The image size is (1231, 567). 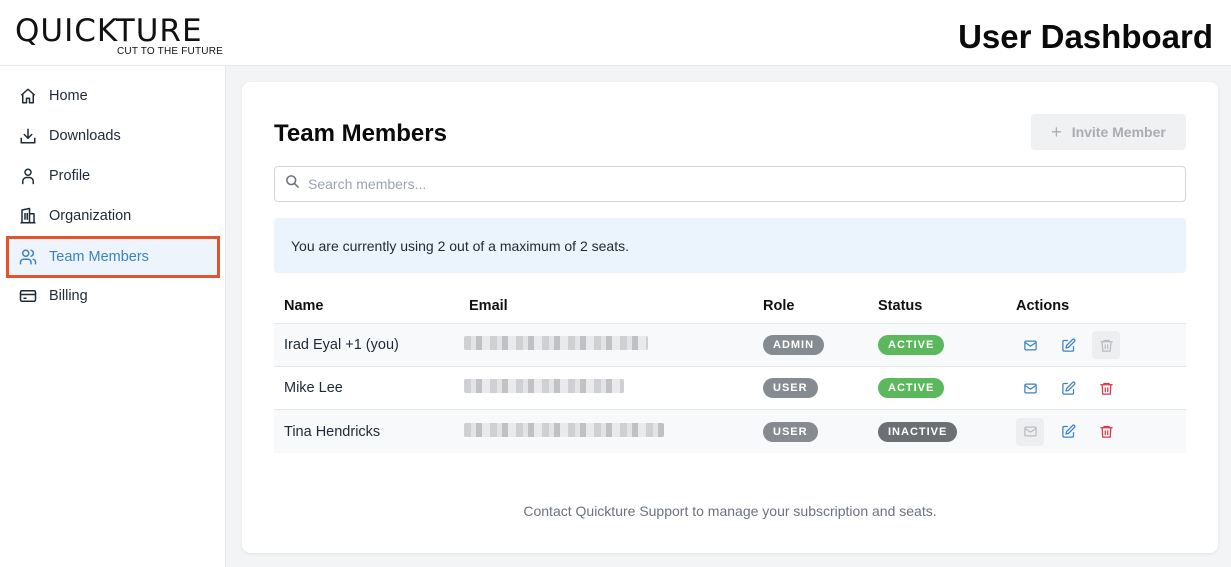 What do you see at coordinates (113, 176) in the screenshot?
I see `sidebar-item-profile: Profile` at bounding box center [113, 176].